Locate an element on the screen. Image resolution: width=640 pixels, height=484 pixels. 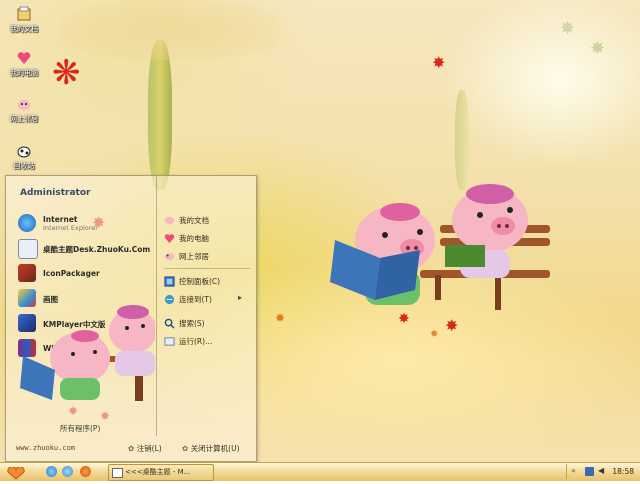
recycle-bin-icon is located at coordinates (24, 152).